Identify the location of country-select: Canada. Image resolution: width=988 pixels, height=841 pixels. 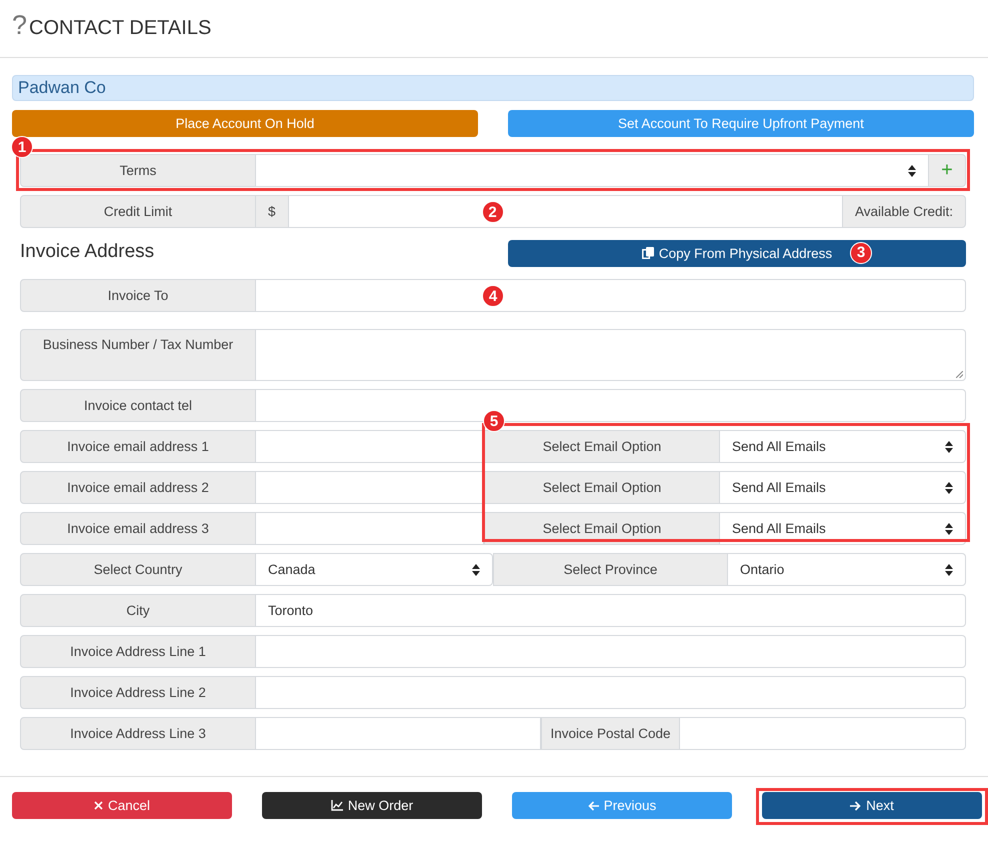
(374, 569).